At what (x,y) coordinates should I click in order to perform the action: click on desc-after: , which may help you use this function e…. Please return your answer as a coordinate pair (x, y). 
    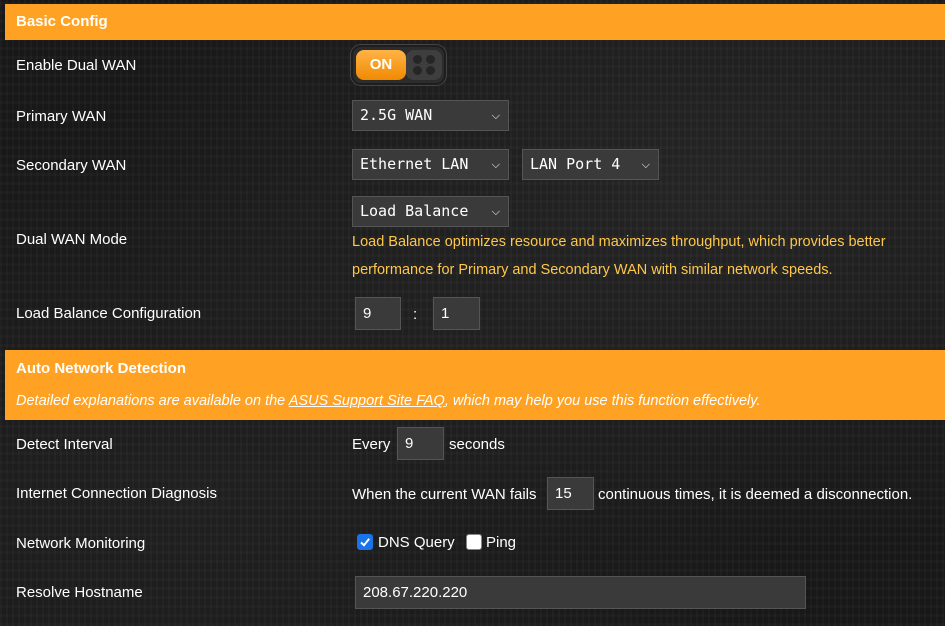
    Looking at the image, I should click on (602, 401).